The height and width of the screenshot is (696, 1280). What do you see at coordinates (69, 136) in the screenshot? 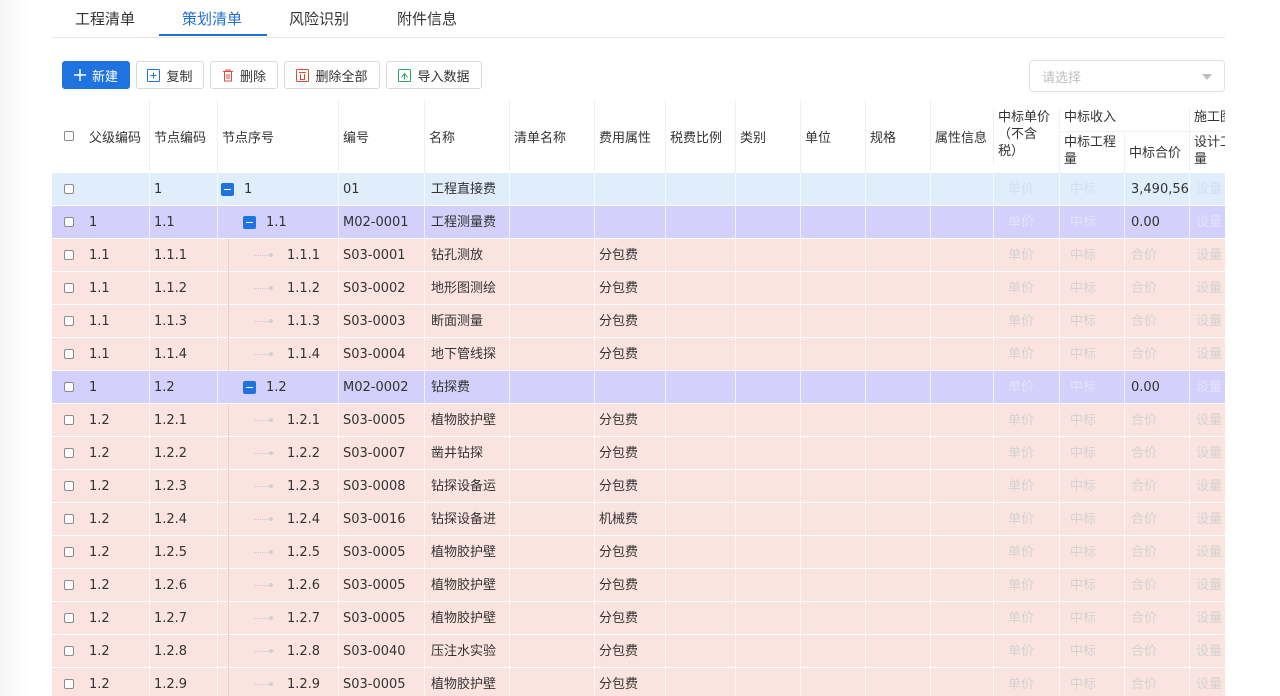
I see `select-all-checkbox` at bounding box center [69, 136].